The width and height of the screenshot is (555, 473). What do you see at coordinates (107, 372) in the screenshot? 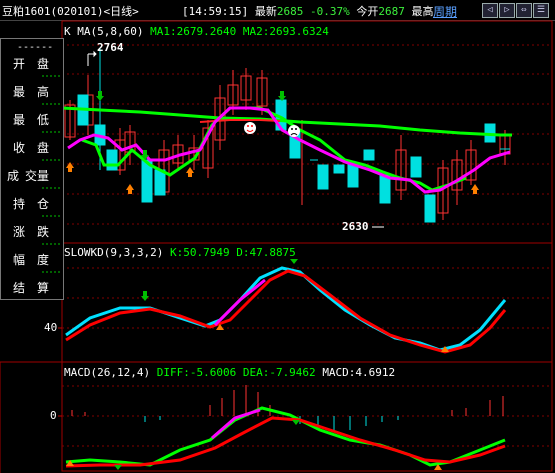
I see `macd-params: MACD(26,12,4)` at bounding box center [107, 372].